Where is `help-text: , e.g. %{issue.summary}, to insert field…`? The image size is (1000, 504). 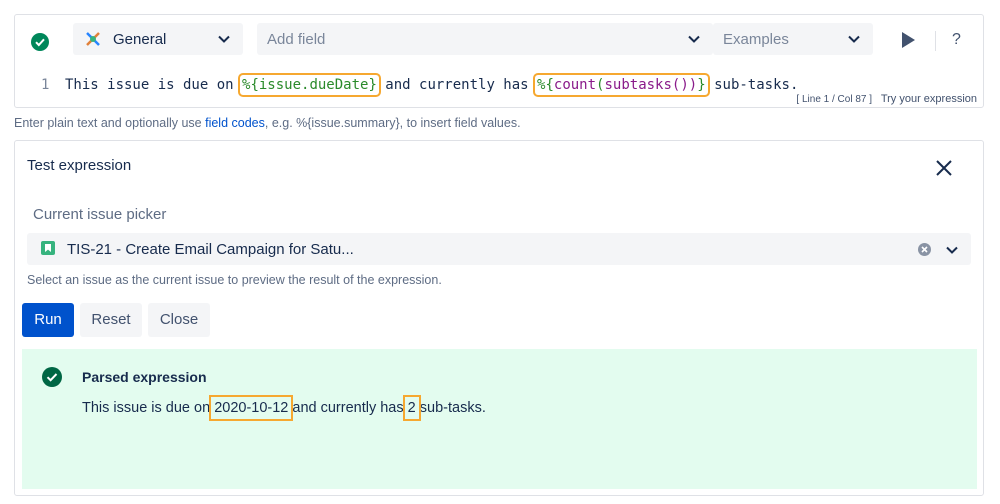 help-text: , e.g. %{issue.summary}, to insert field… is located at coordinates (392, 123).